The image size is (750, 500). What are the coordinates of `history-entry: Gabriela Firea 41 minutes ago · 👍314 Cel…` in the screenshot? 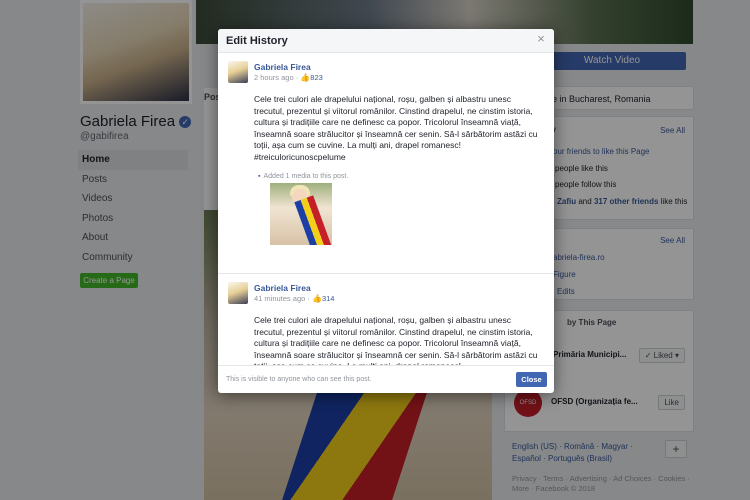 It's located at (386, 319).